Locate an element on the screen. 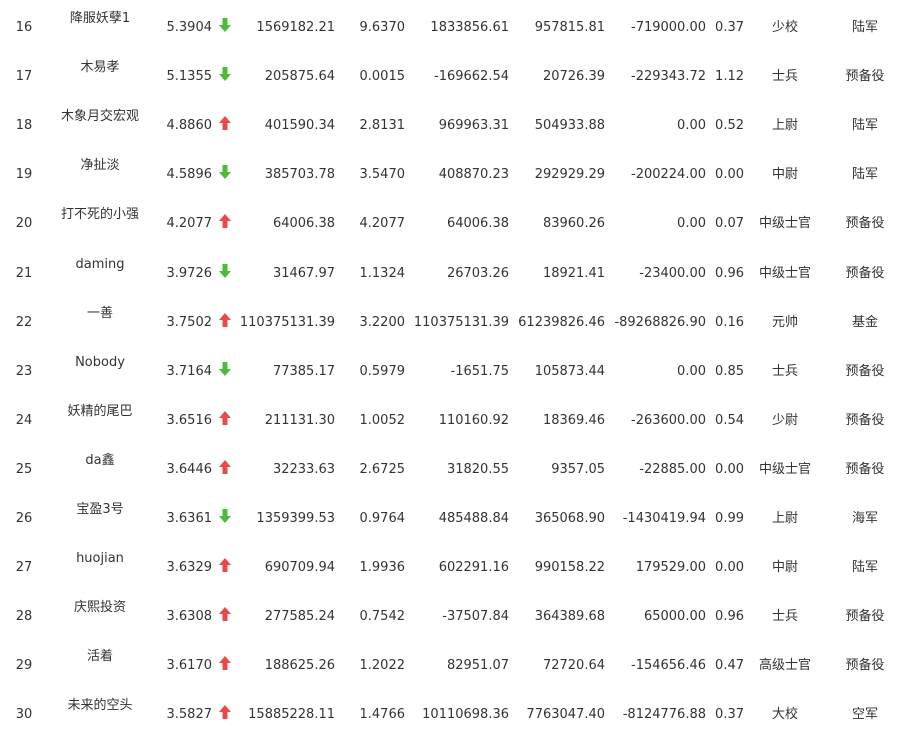 The image size is (897, 740). trader-name: Nobody is located at coordinates (100, 363).